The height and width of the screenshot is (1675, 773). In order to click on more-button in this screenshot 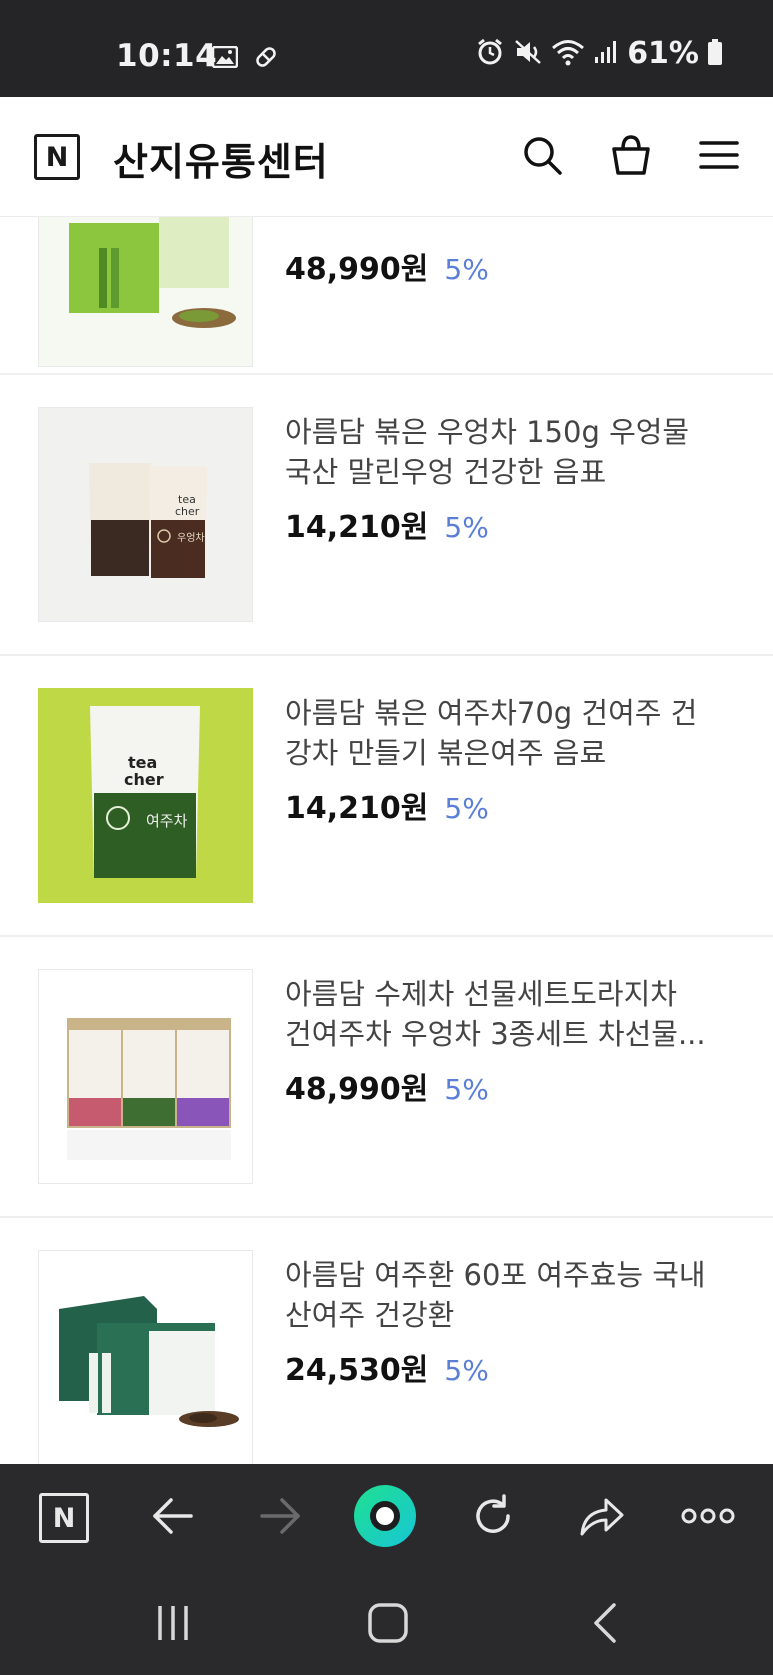, I will do `click(708, 1518)`.